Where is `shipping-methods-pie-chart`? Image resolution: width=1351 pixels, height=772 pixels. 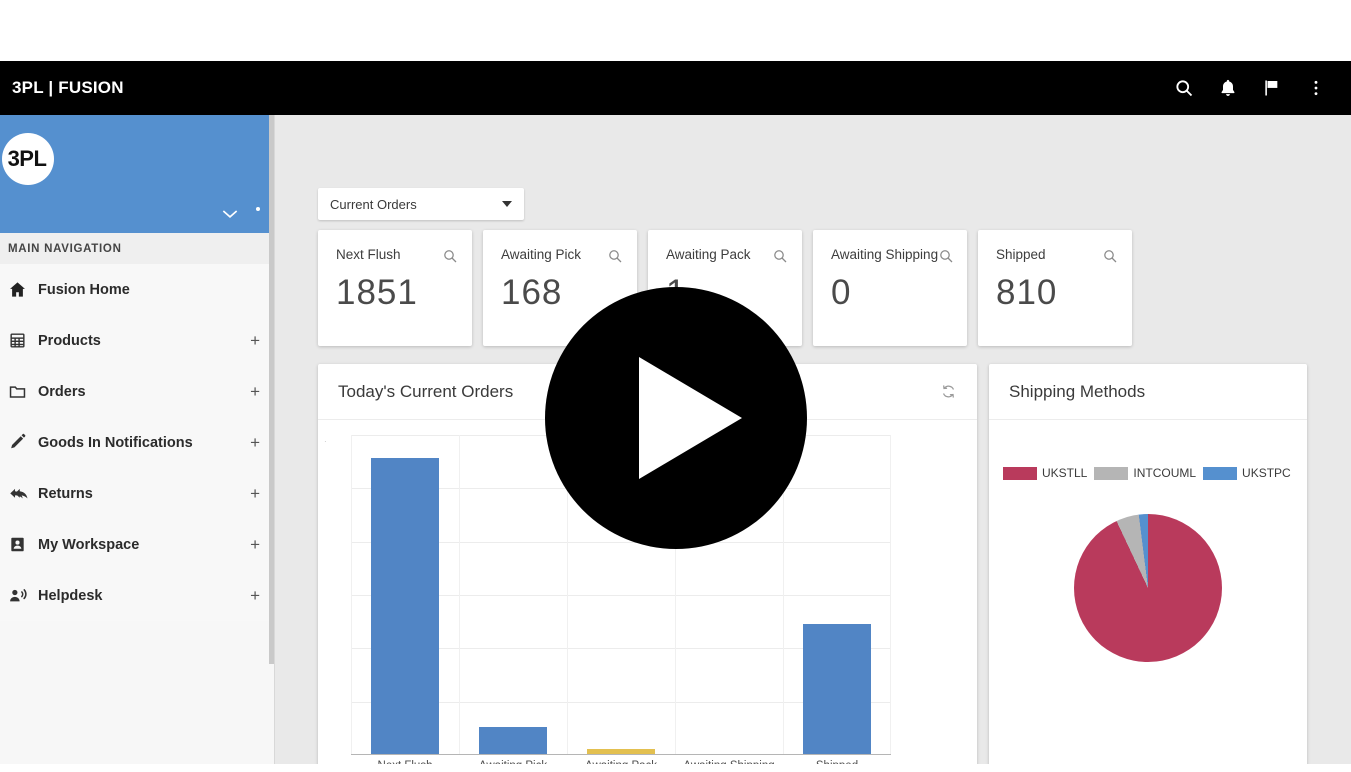 shipping-methods-pie-chart is located at coordinates (1148, 588).